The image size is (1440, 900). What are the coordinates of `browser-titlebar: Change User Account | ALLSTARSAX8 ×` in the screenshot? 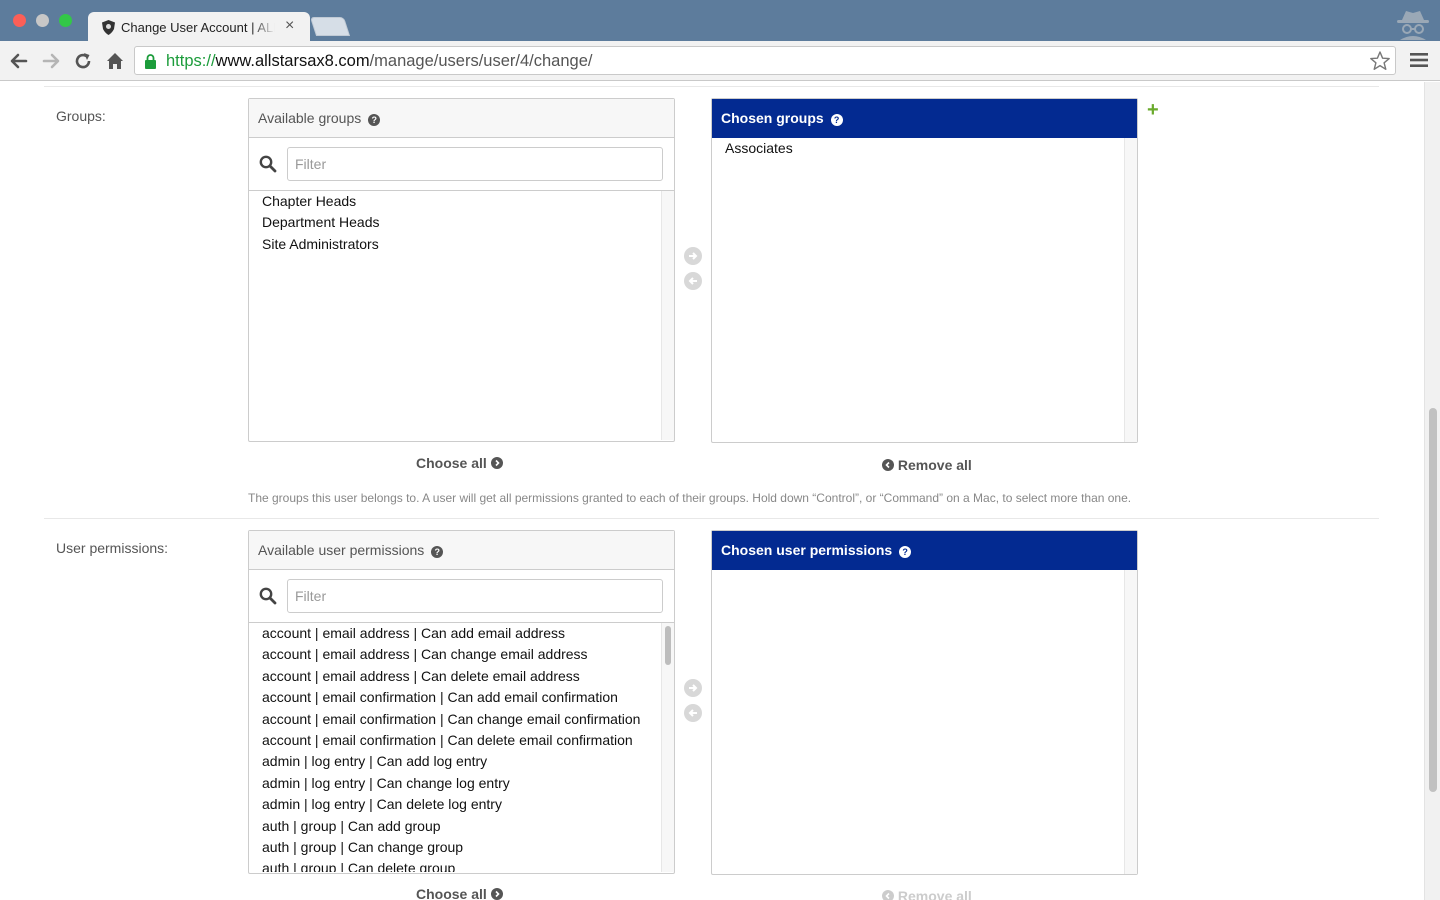 It's located at (720, 21).